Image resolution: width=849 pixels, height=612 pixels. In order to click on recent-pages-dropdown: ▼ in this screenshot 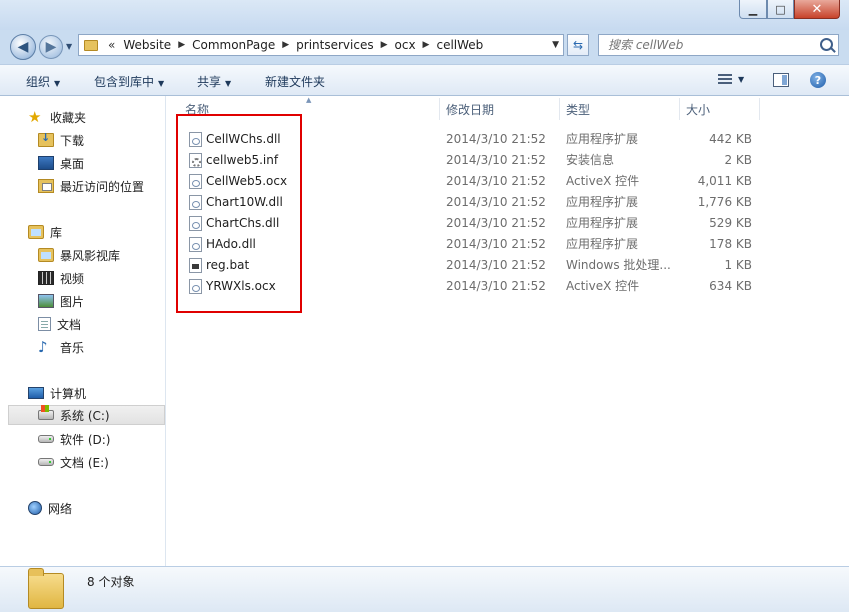, I will do `click(69, 46)`.